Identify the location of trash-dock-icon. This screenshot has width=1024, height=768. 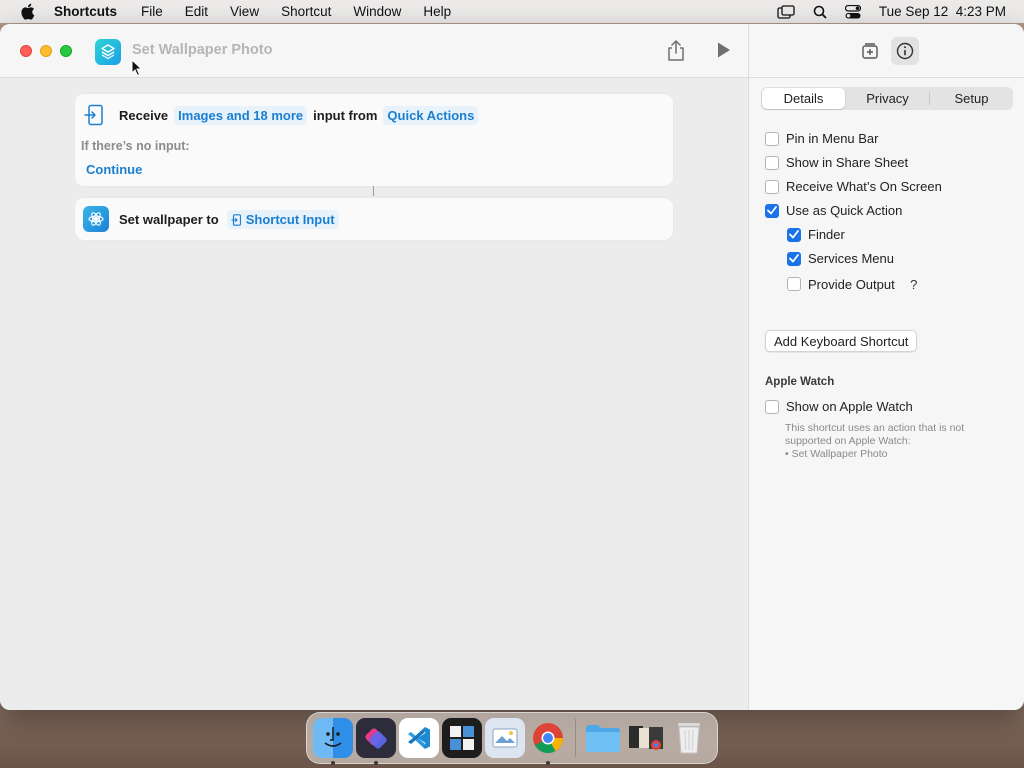
(689, 738).